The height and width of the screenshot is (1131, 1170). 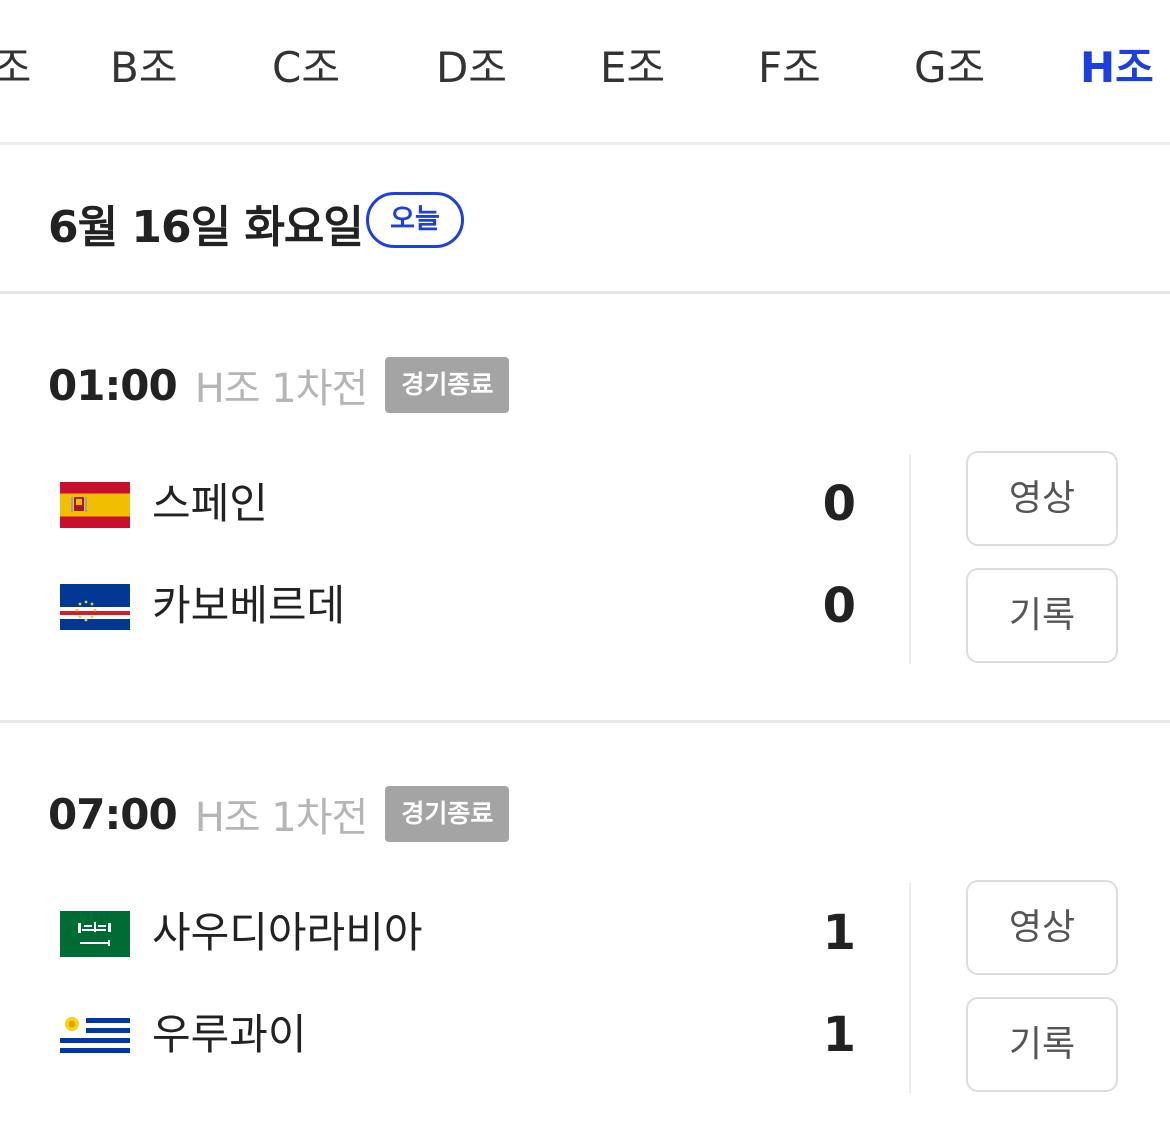 I want to click on team-row-home: 사우디아라비아 1, so click(x=460, y=933).